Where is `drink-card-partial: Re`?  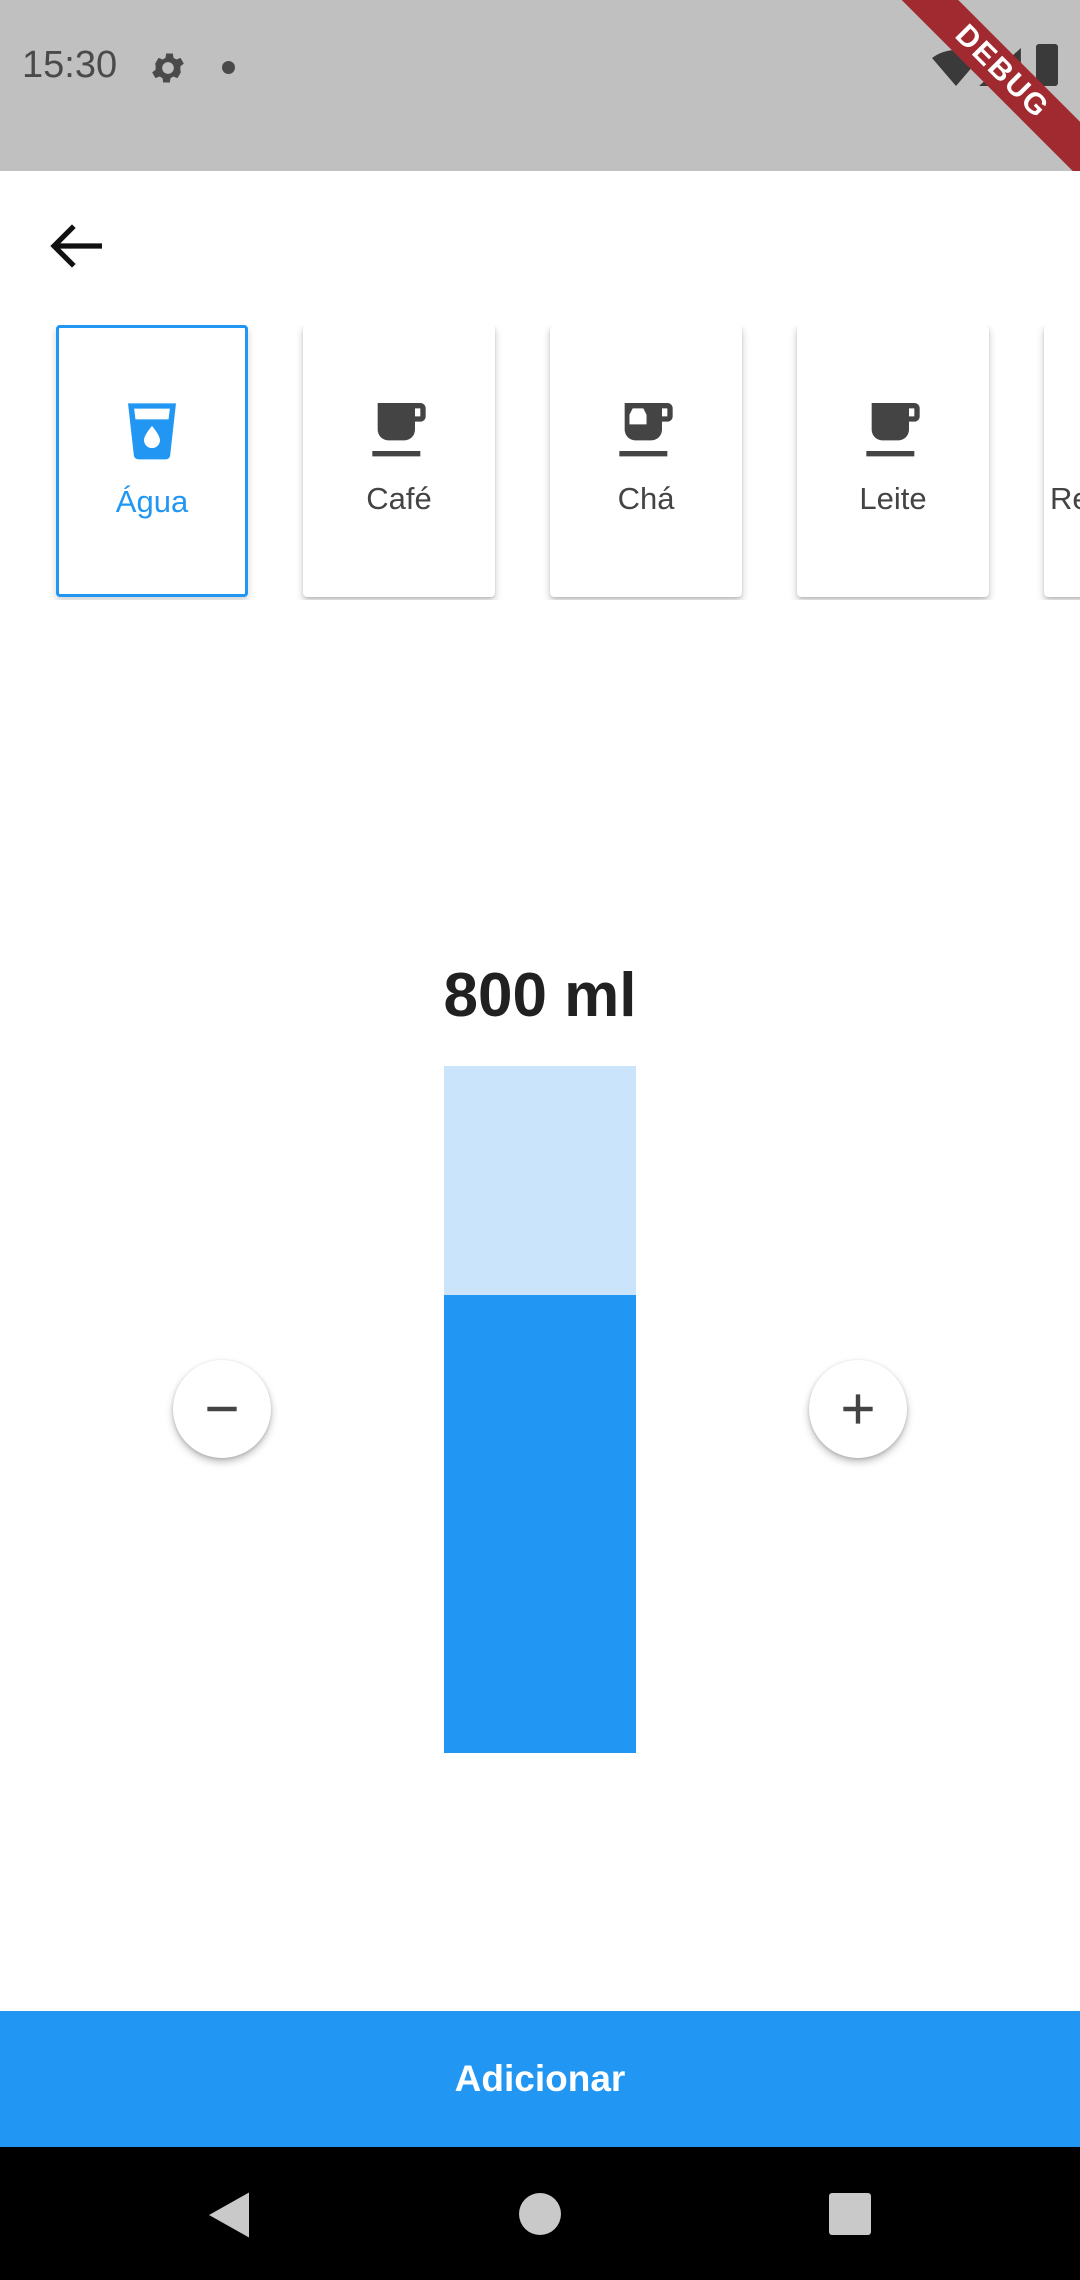
drink-card-partial: Re is located at coordinates (1062, 461).